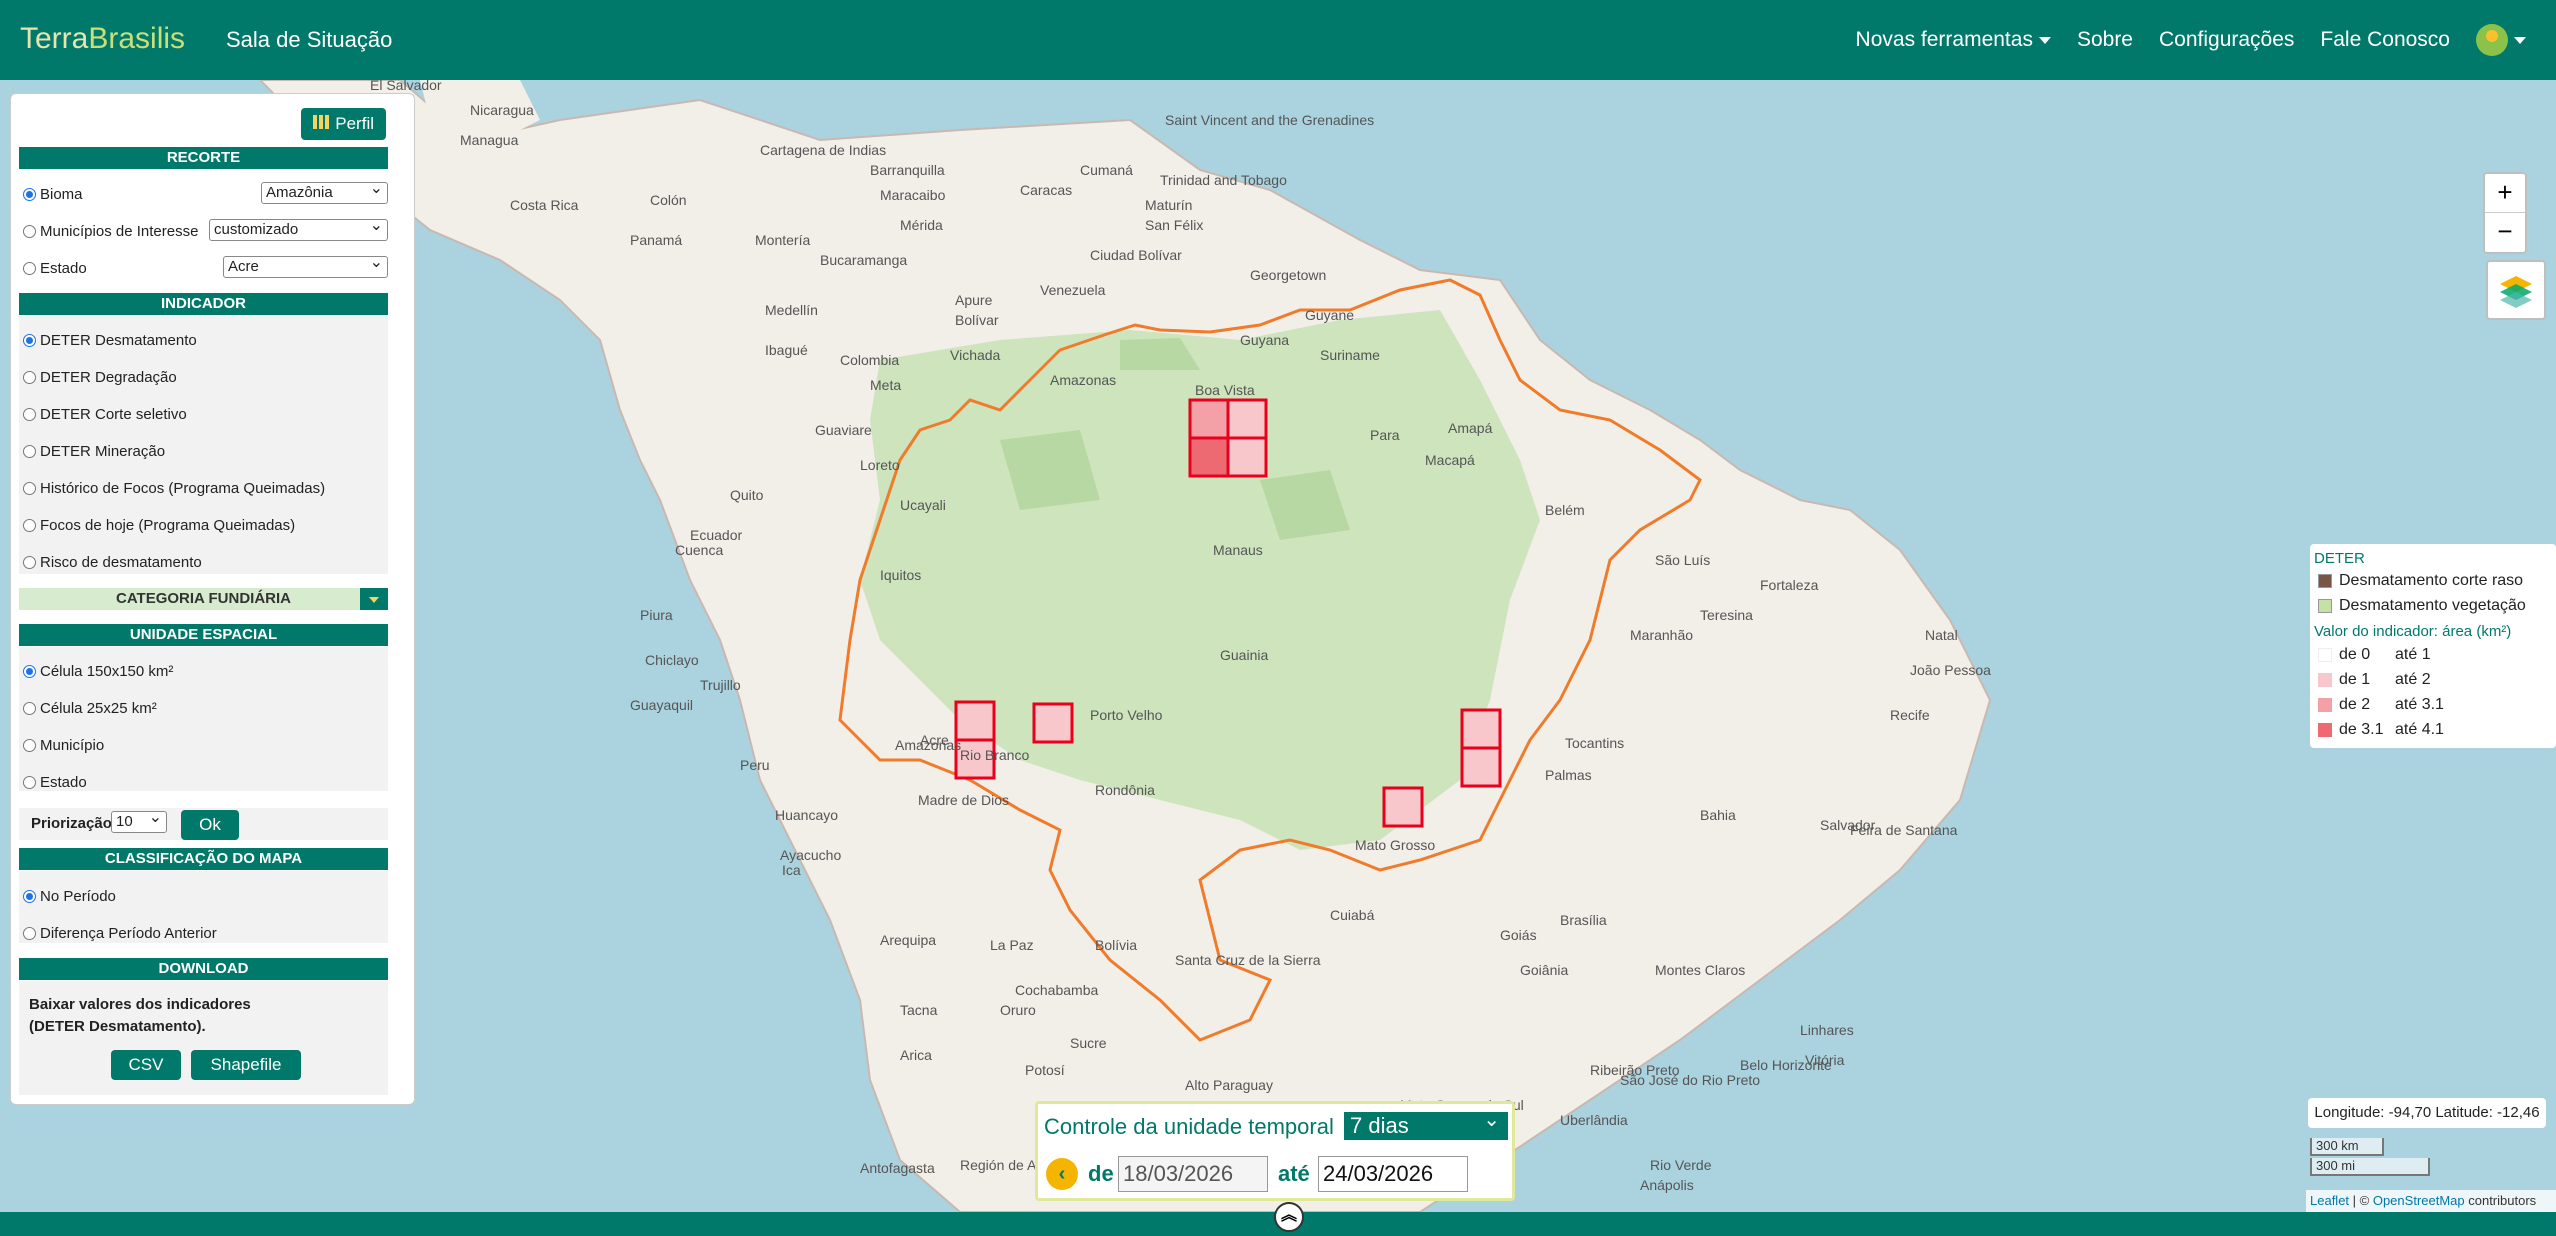 The height and width of the screenshot is (1236, 2556). Describe the element at coordinates (1062, 1174) in the screenshot. I see `previous-period-button: ‹` at that location.